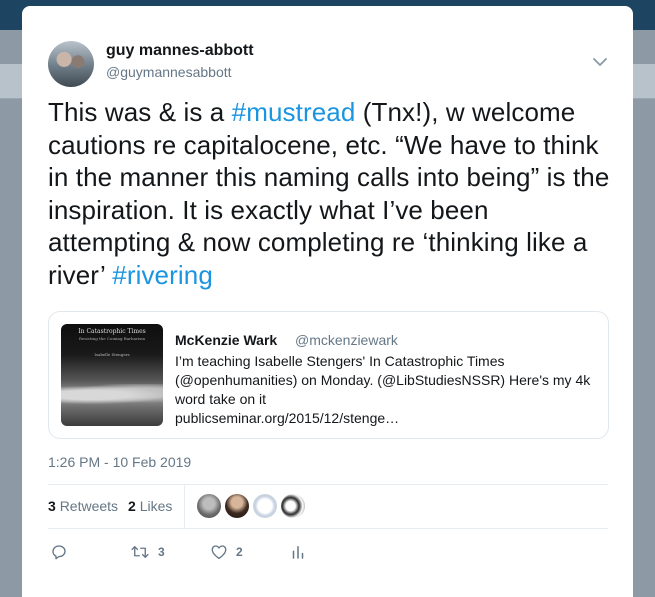 The width and height of the screenshot is (655, 597). I want to click on heart-icon, so click(219, 552).